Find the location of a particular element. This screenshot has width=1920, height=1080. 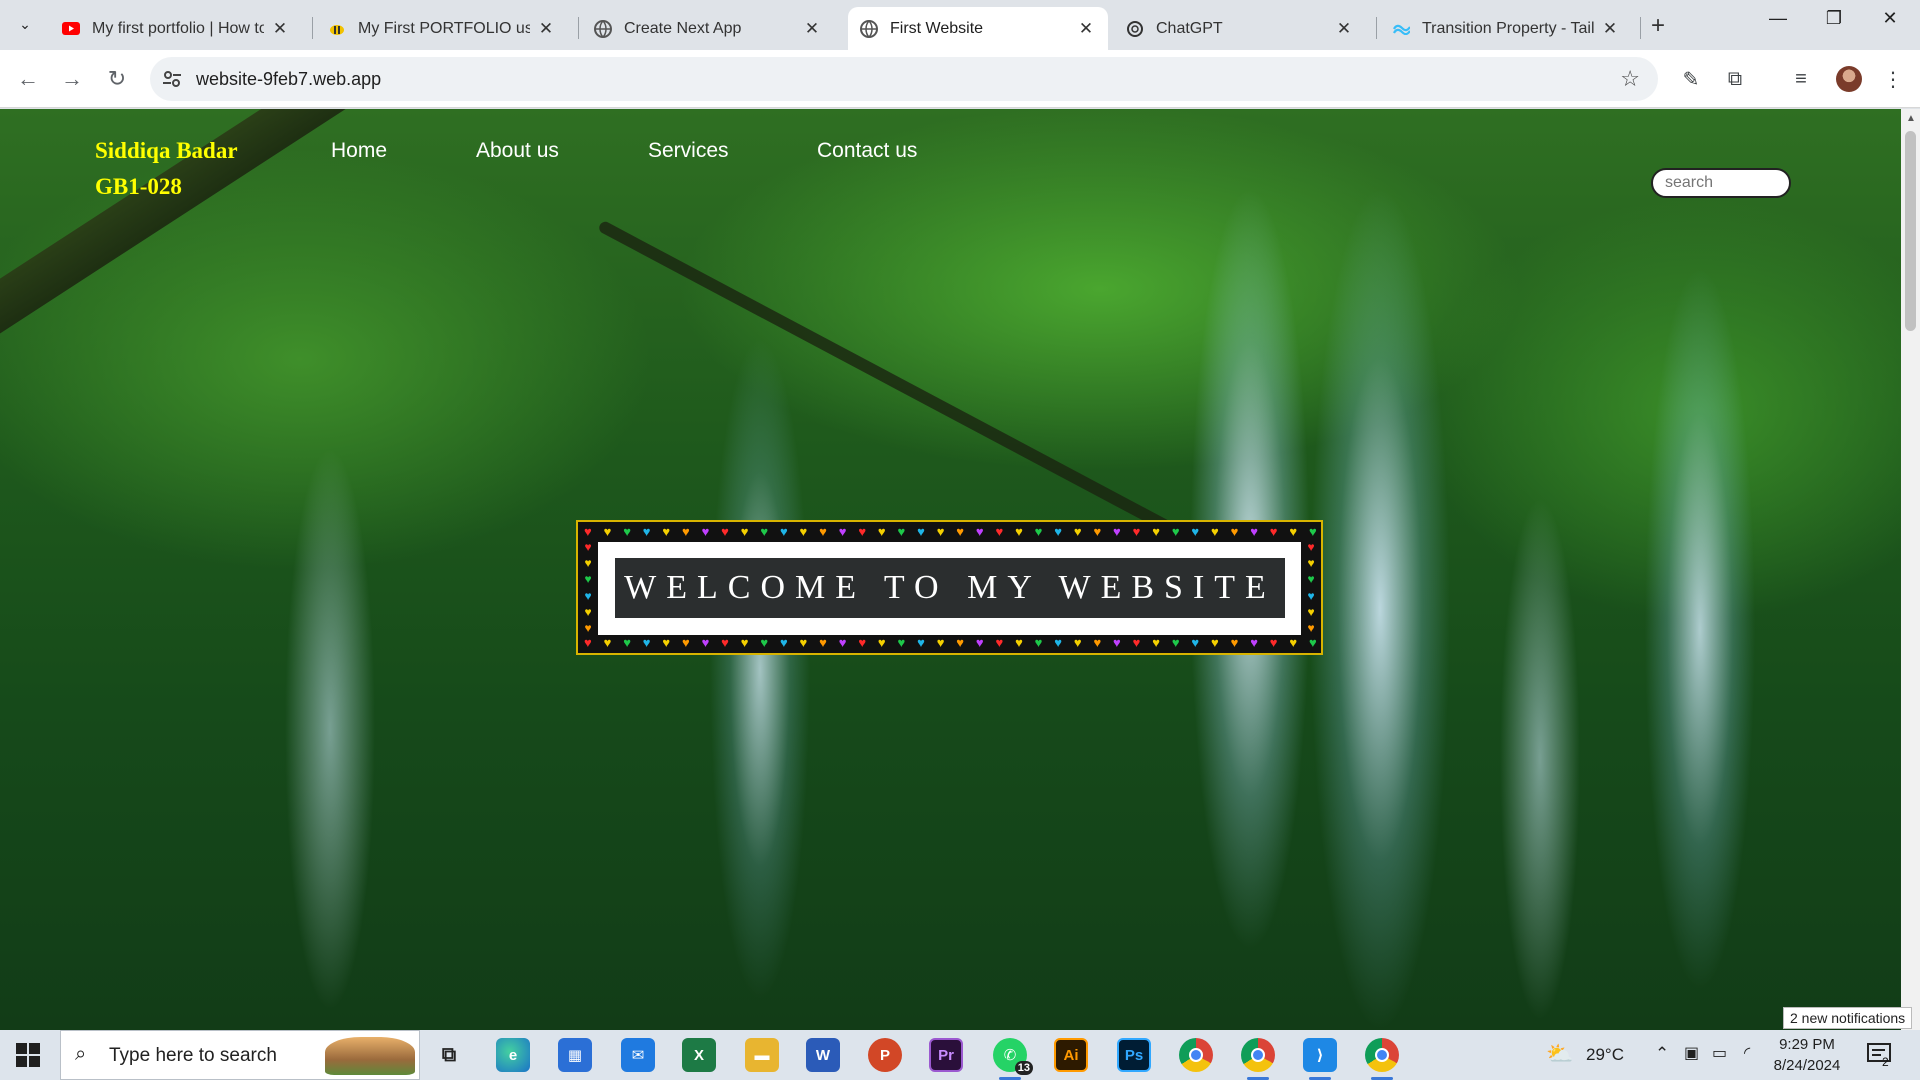

nav-home: Home is located at coordinates (359, 151).